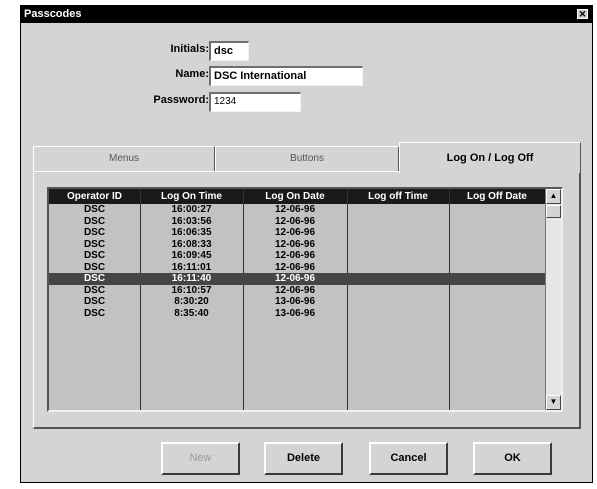  What do you see at coordinates (255, 102) in the screenshot?
I see `password-field: 1234` at bounding box center [255, 102].